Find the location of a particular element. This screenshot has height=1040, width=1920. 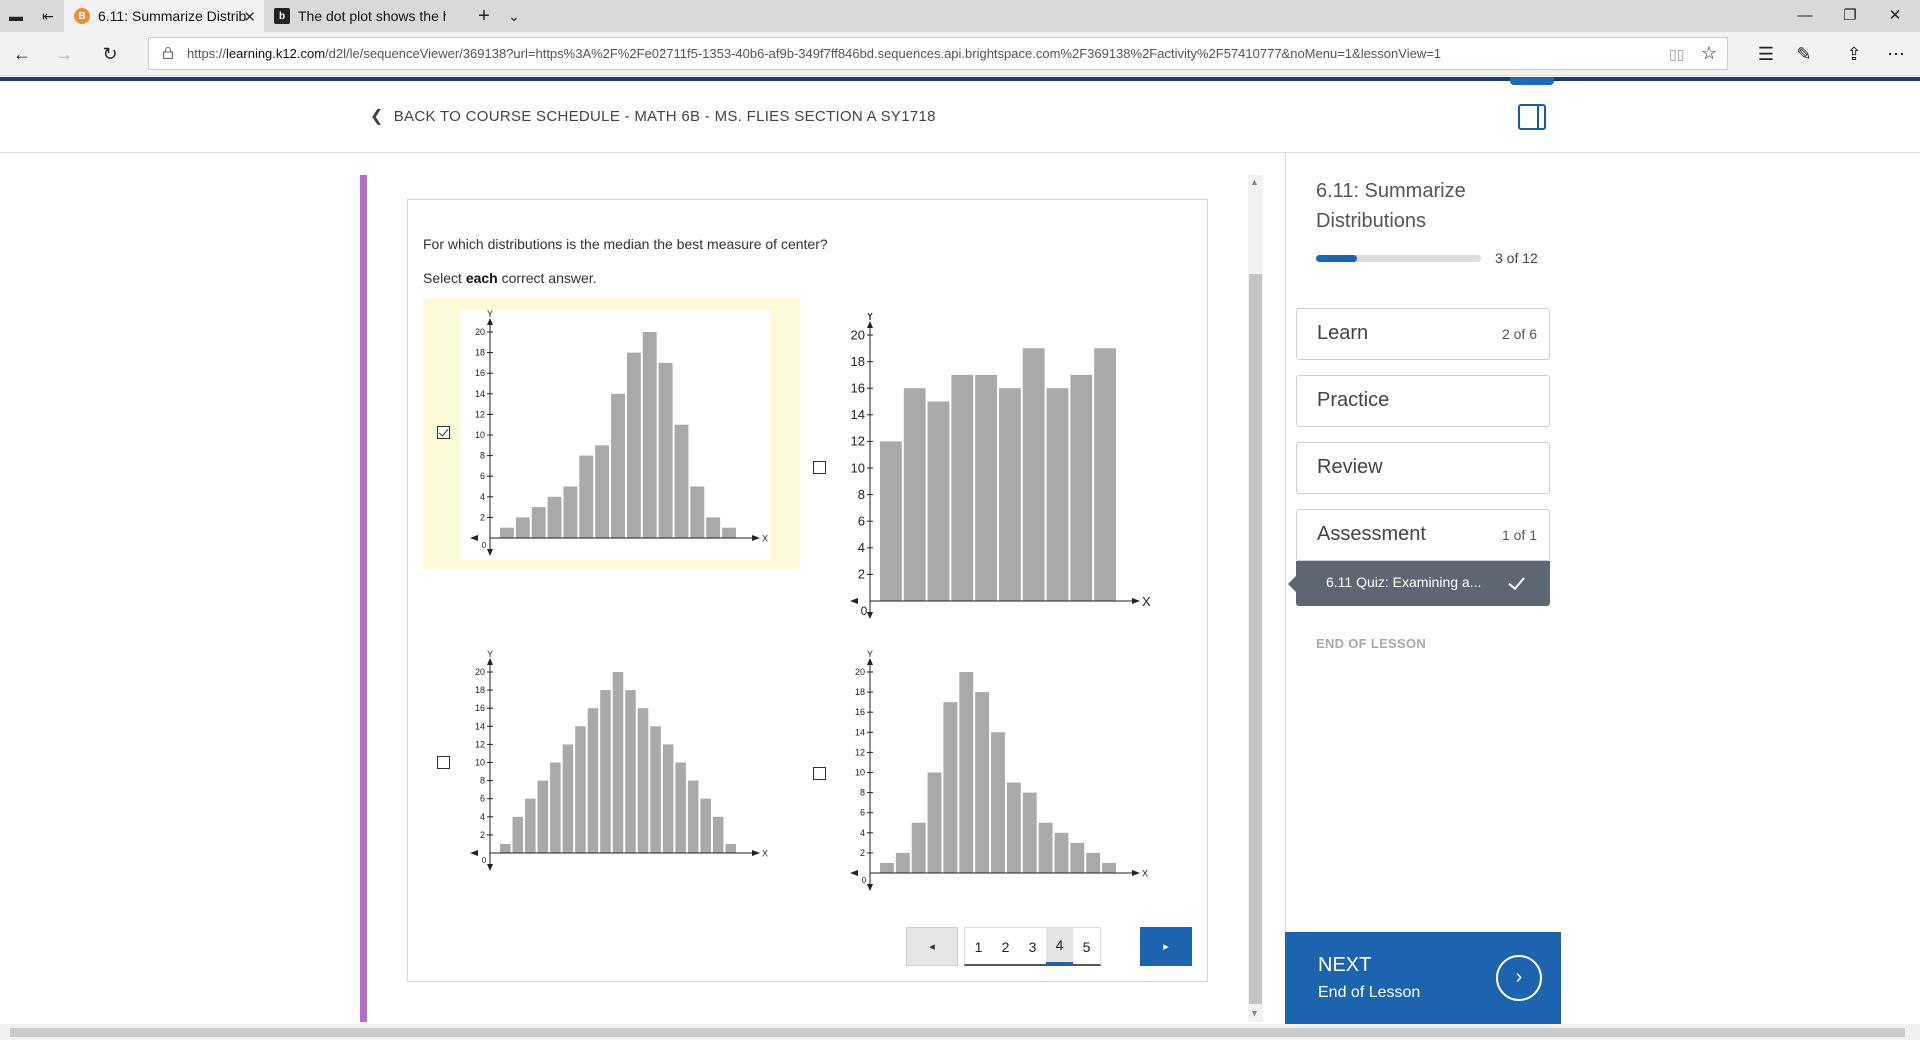

forward-arrow-icon: → is located at coordinates (64, 55).